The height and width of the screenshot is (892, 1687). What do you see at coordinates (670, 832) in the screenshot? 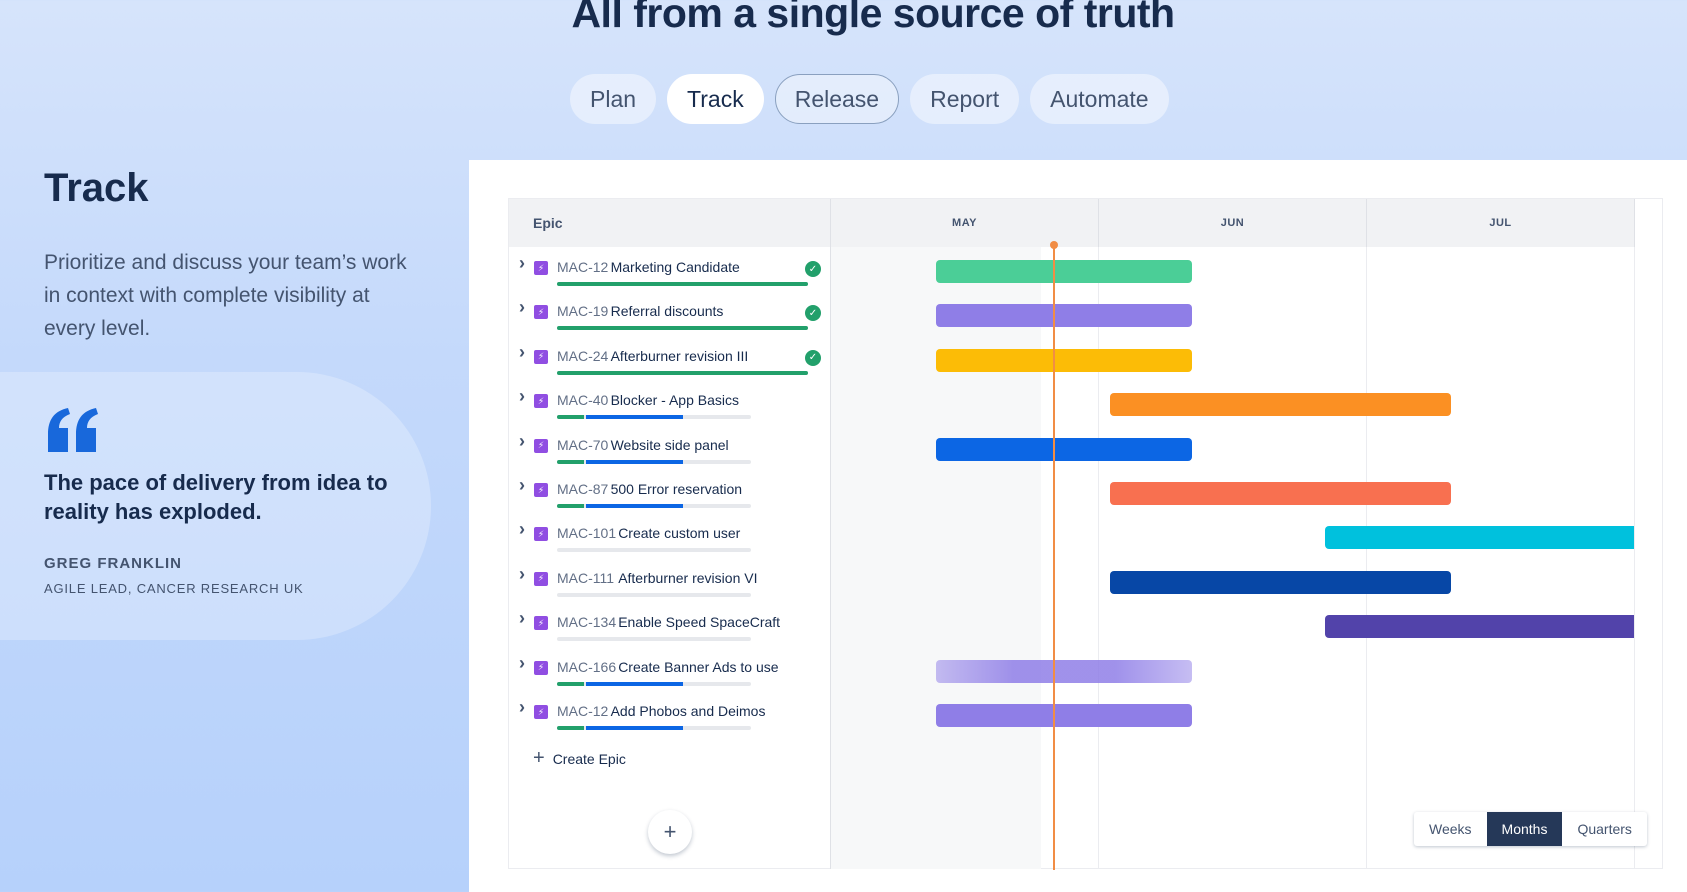
I see `add-item-button: +` at bounding box center [670, 832].